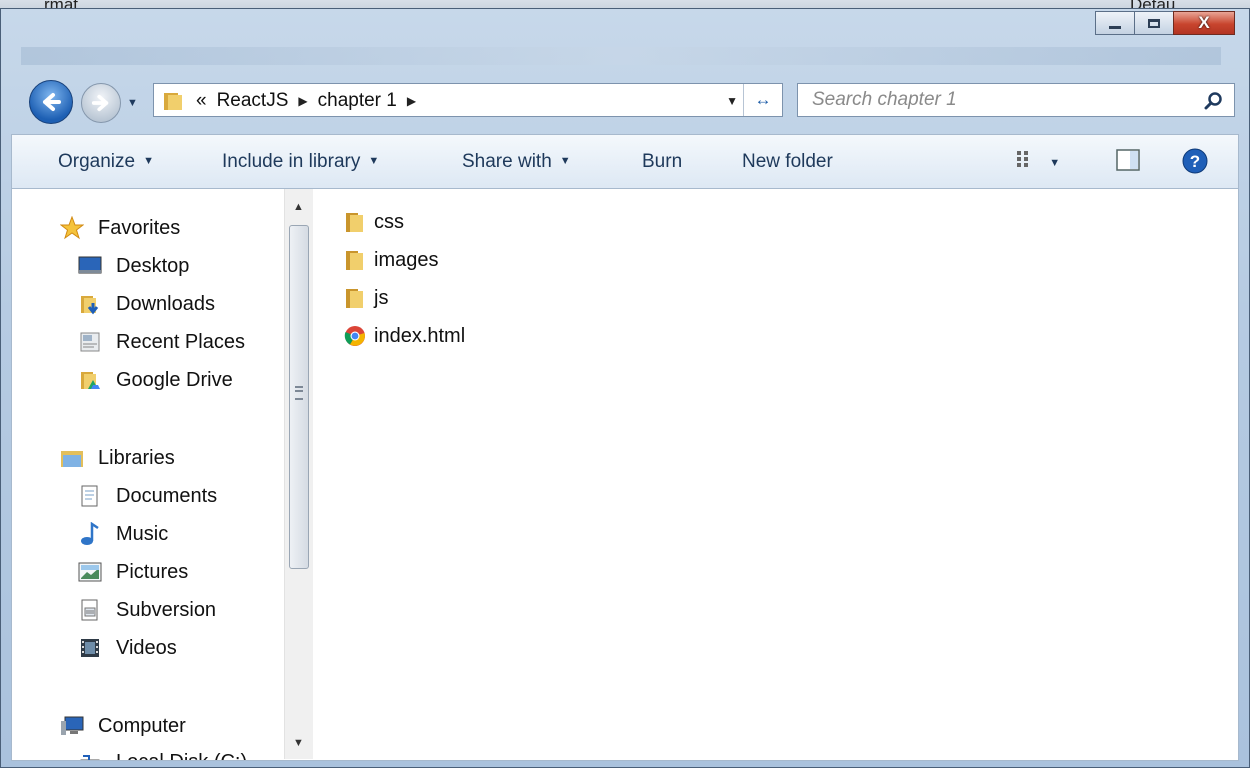  I want to click on nav-item-label: Videos, so click(146, 647).